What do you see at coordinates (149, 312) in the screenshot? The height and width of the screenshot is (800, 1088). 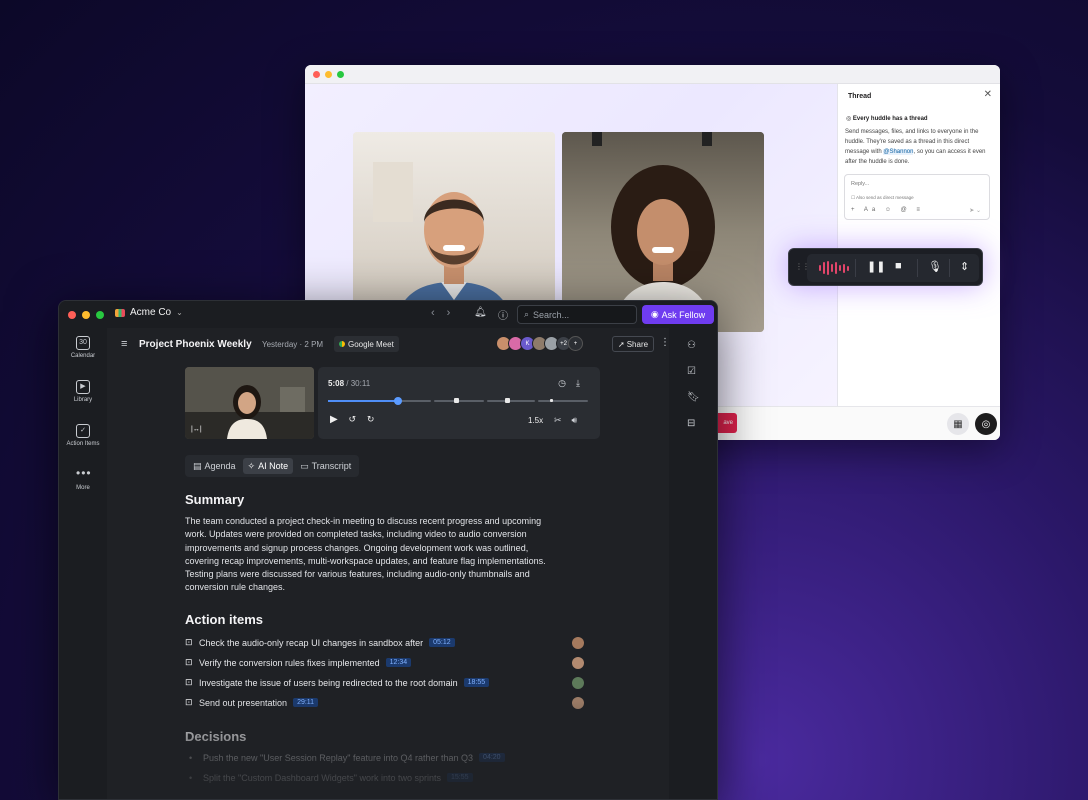 I see `workspace-switcher: Acme Co ⌄` at bounding box center [149, 312].